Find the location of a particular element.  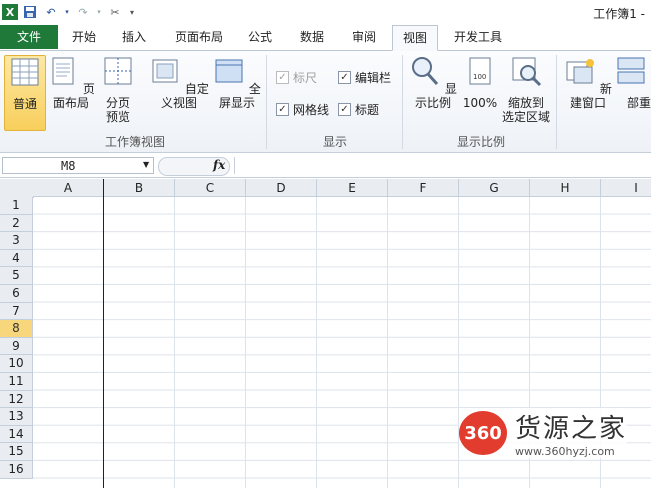

row-header: 10 is located at coordinates (16, 364).